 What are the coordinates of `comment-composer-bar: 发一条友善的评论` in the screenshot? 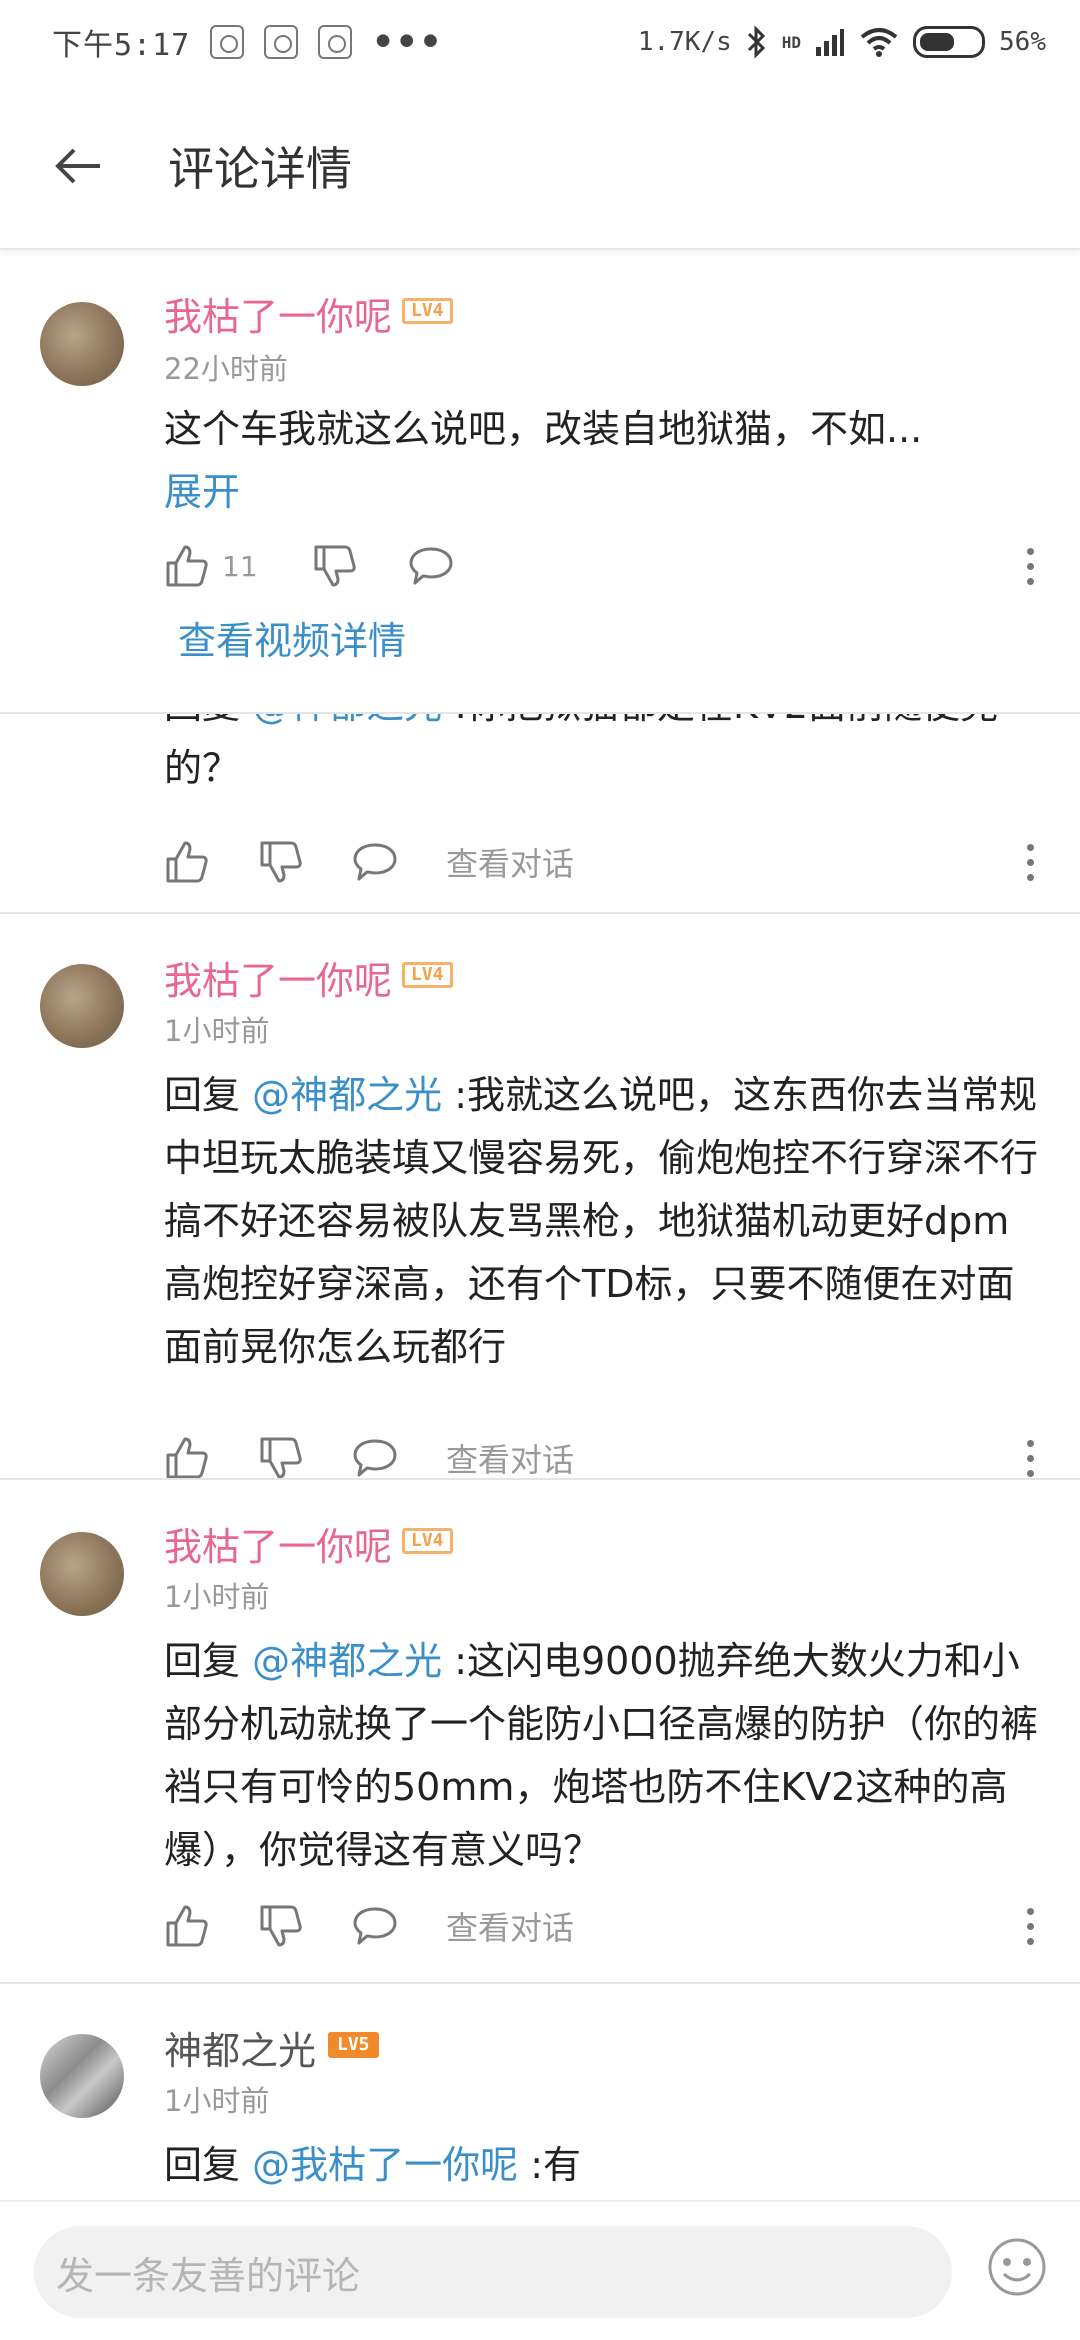 It's located at (540, 2270).